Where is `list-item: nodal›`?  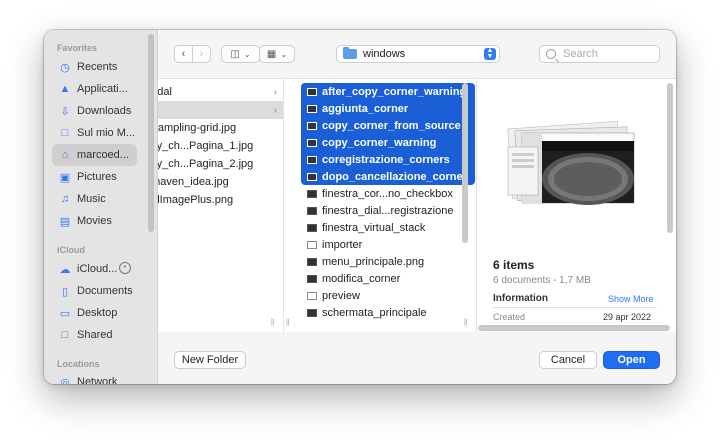
list-item: nodal› is located at coordinates (220, 92).